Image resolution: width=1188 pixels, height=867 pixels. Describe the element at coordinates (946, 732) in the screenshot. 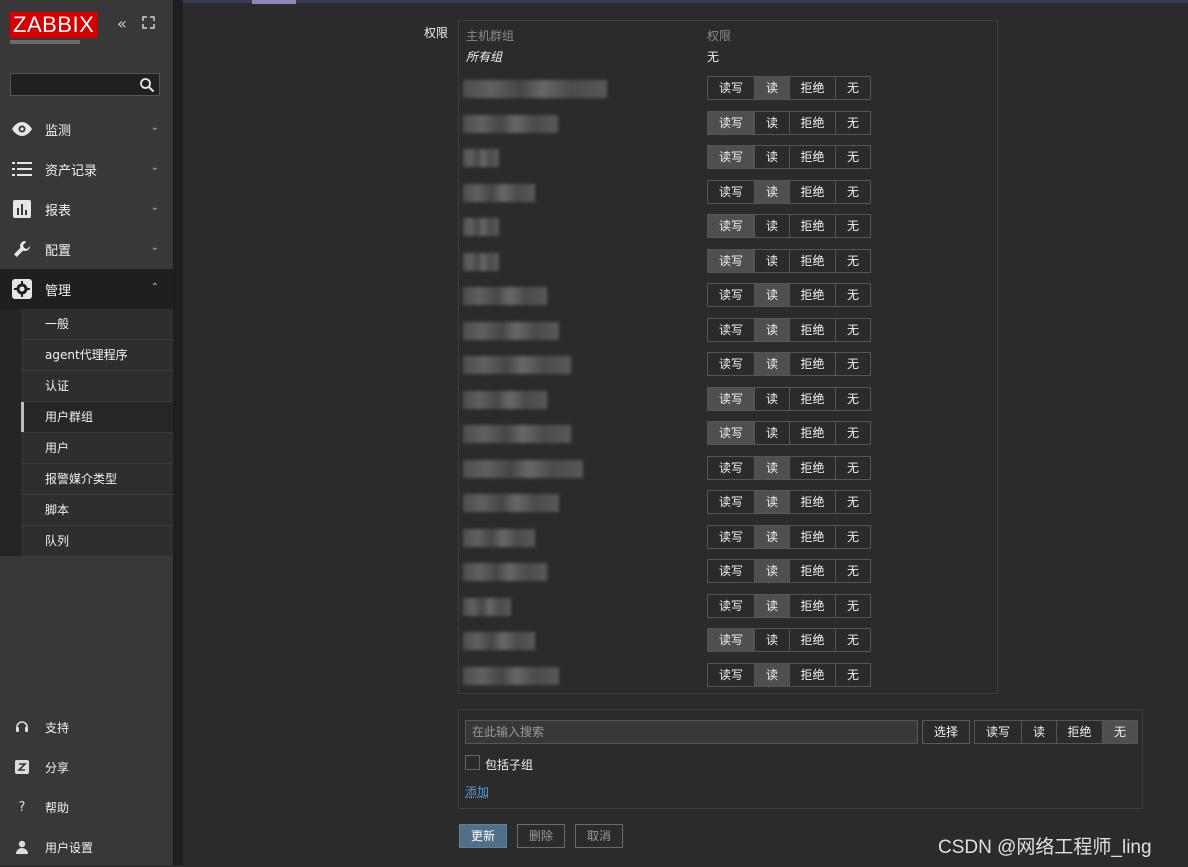

I see `select-button: 选择` at that location.